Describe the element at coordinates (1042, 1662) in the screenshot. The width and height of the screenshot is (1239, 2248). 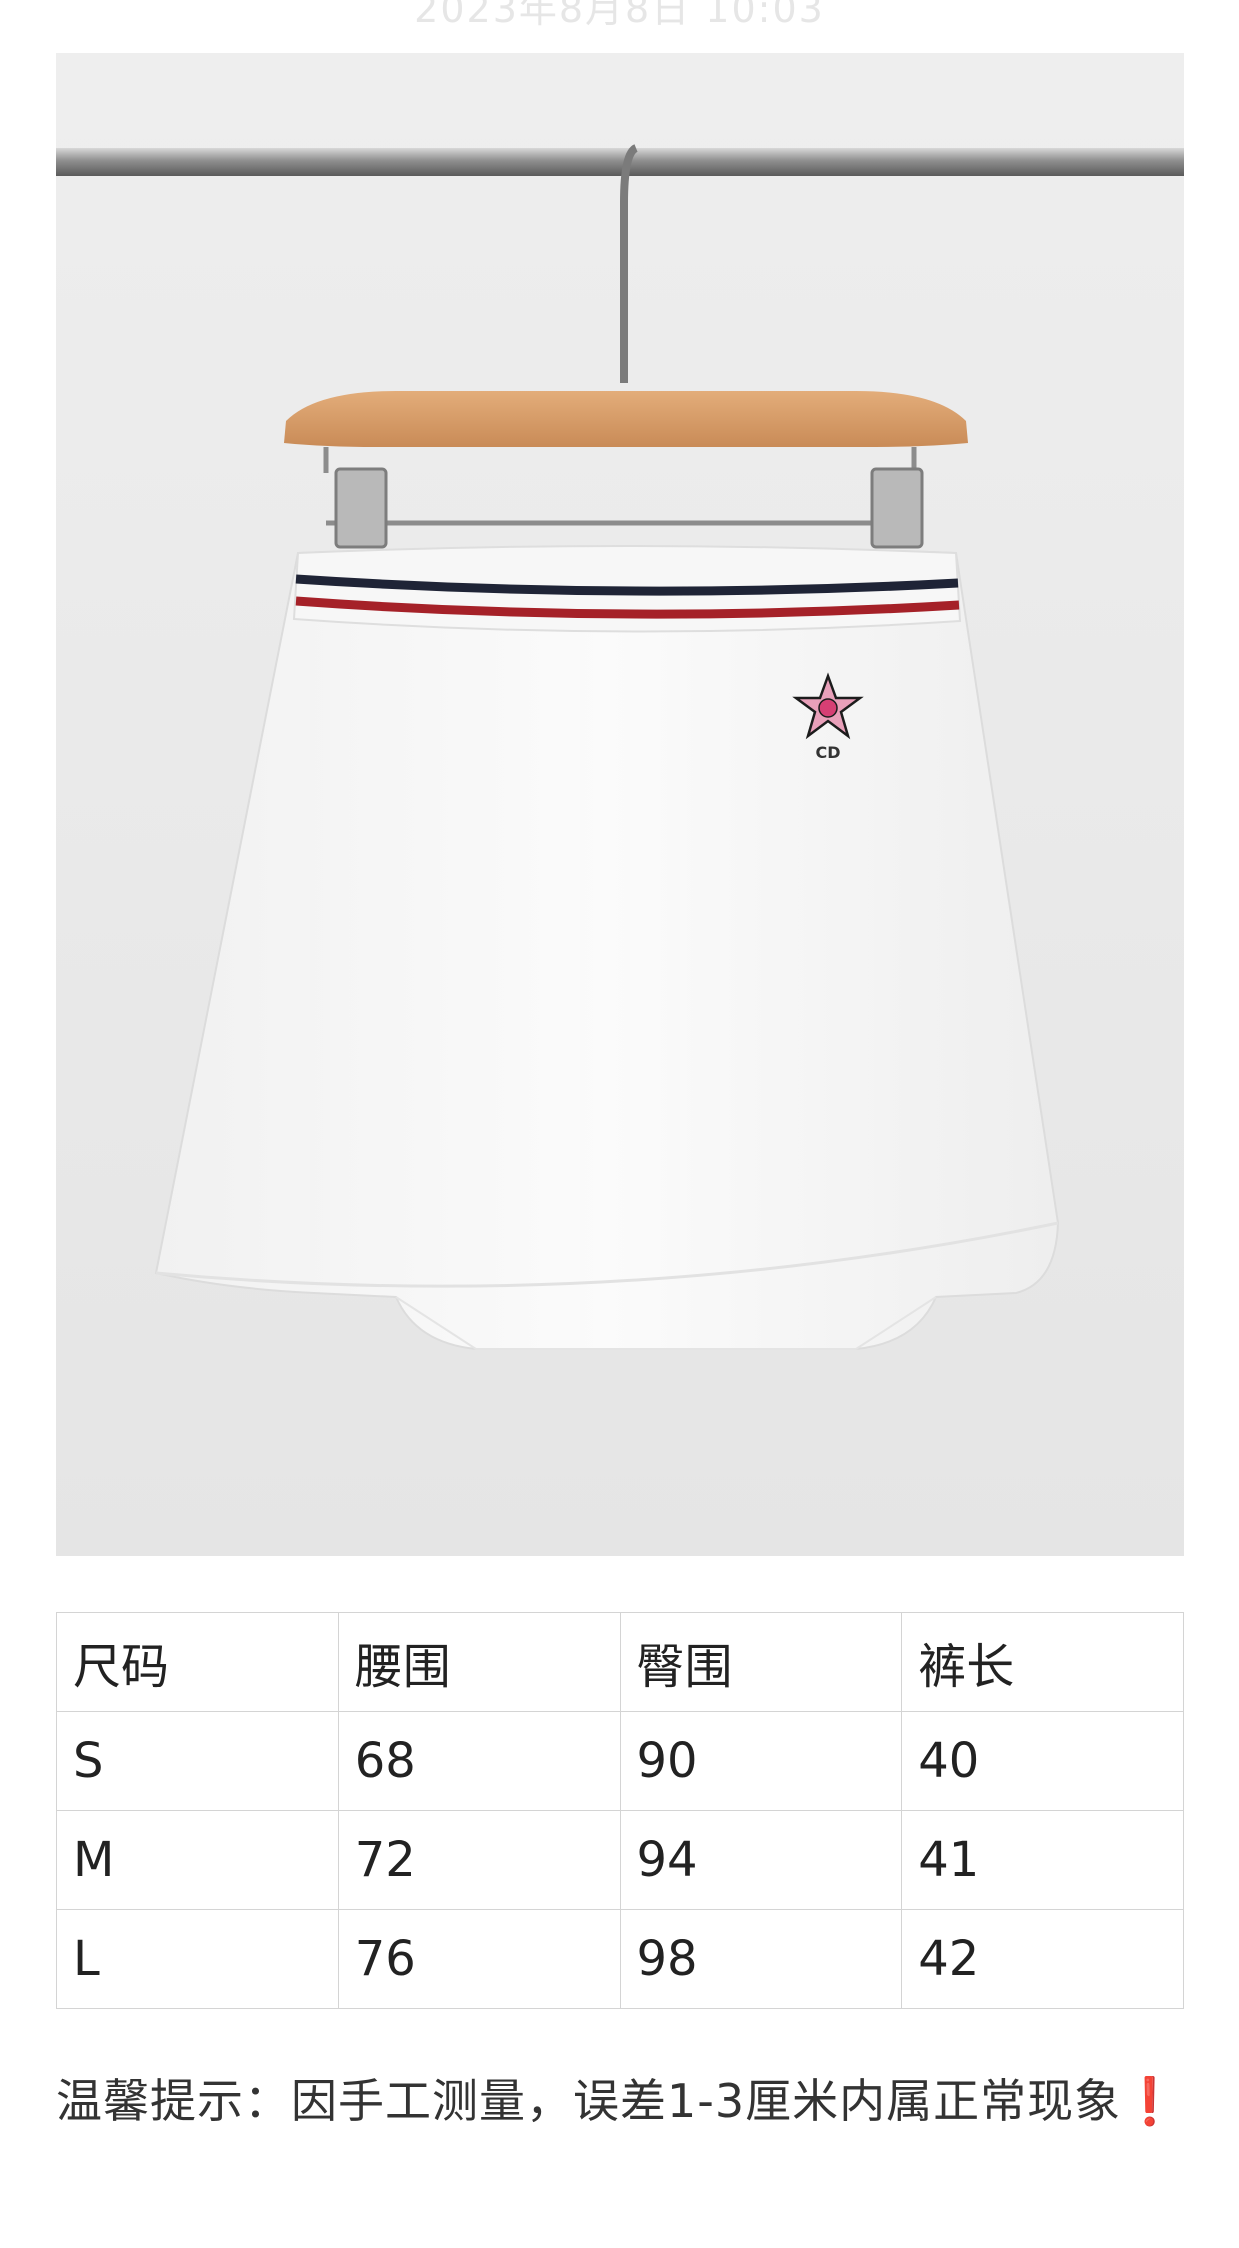
I see `header-length: 裤长` at that location.